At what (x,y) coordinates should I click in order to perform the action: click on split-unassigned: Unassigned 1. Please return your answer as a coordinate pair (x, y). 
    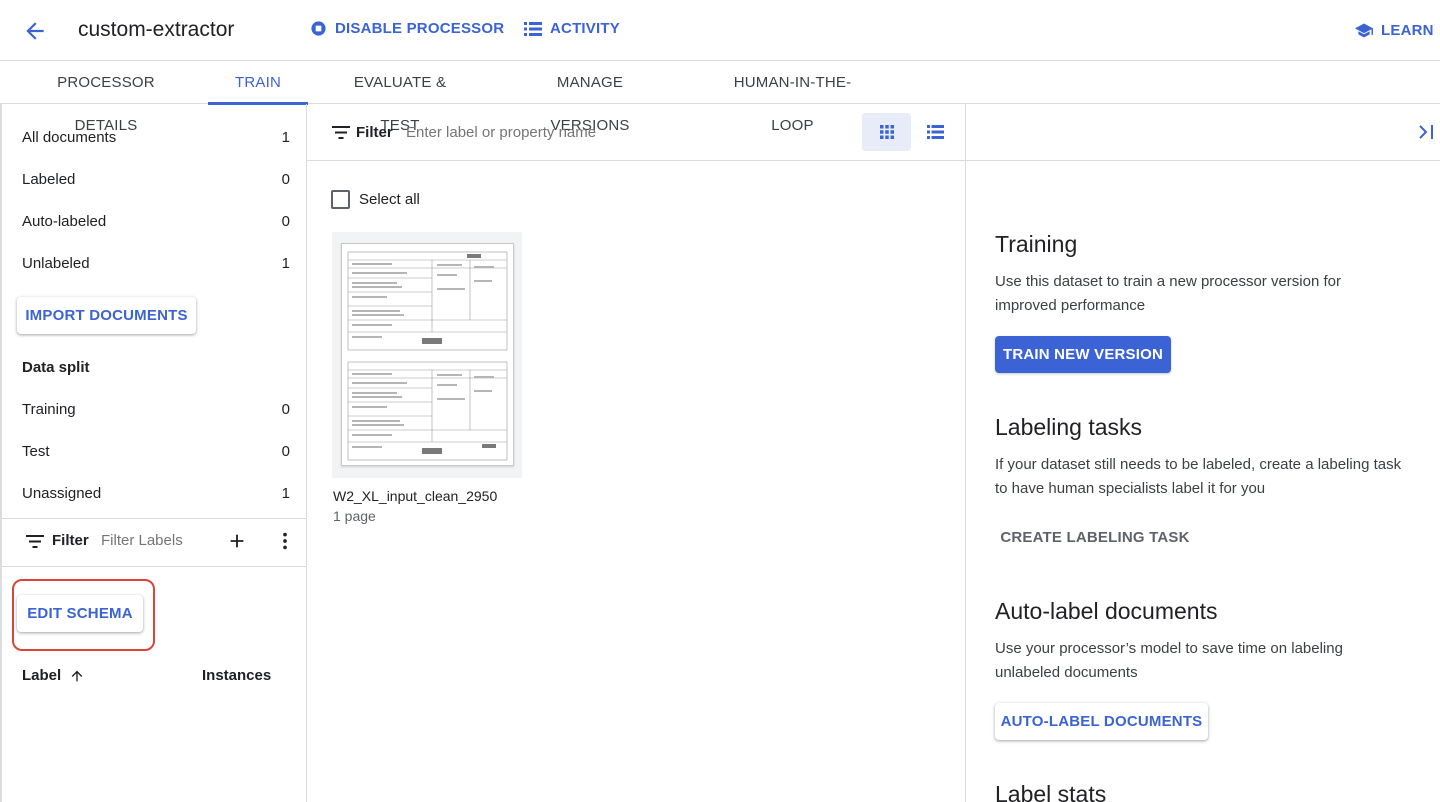
    Looking at the image, I should click on (156, 493).